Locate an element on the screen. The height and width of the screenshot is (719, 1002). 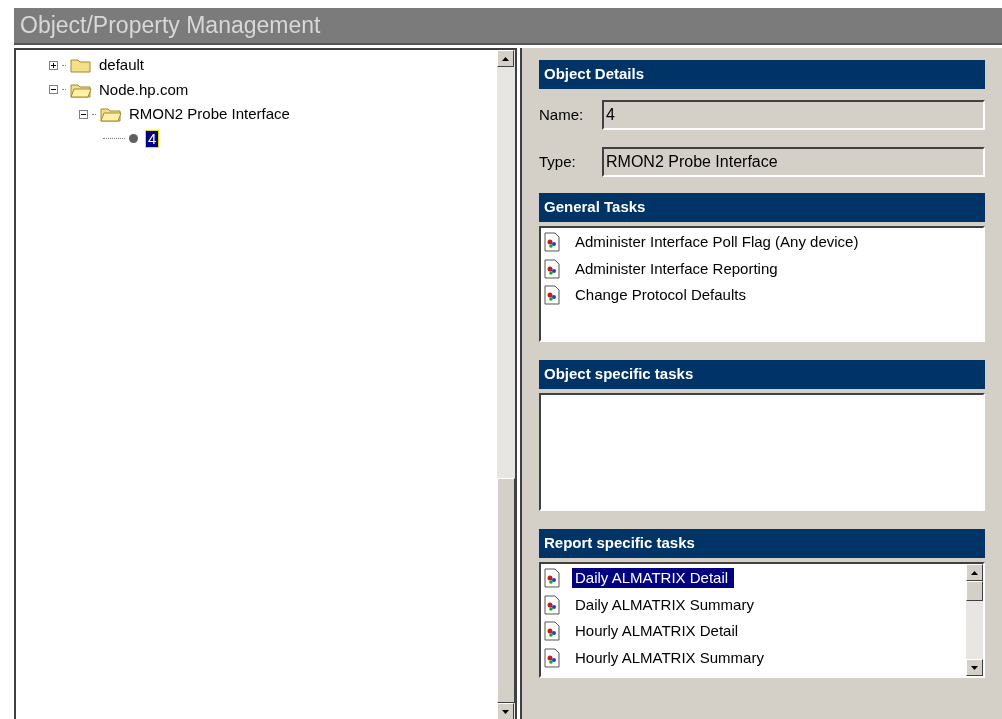
text-field: RMON2 Probe Interface is located at coordinates (793, 162).